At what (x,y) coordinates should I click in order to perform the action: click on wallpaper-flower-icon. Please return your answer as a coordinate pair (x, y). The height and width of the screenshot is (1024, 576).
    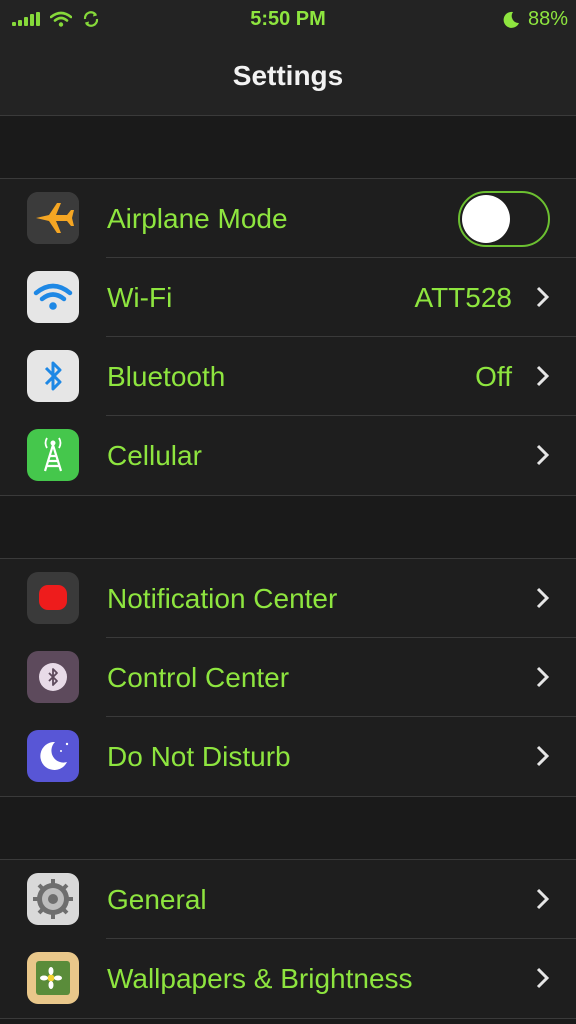
    Looking at the image, I should click on (53, 978).